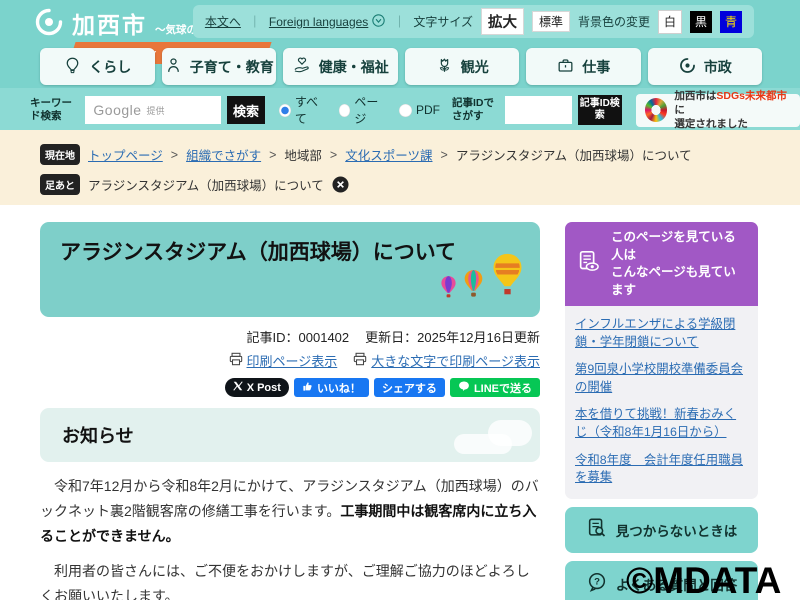  I want to click on bg-color-label: 背景色の変更, so click(613, 22).